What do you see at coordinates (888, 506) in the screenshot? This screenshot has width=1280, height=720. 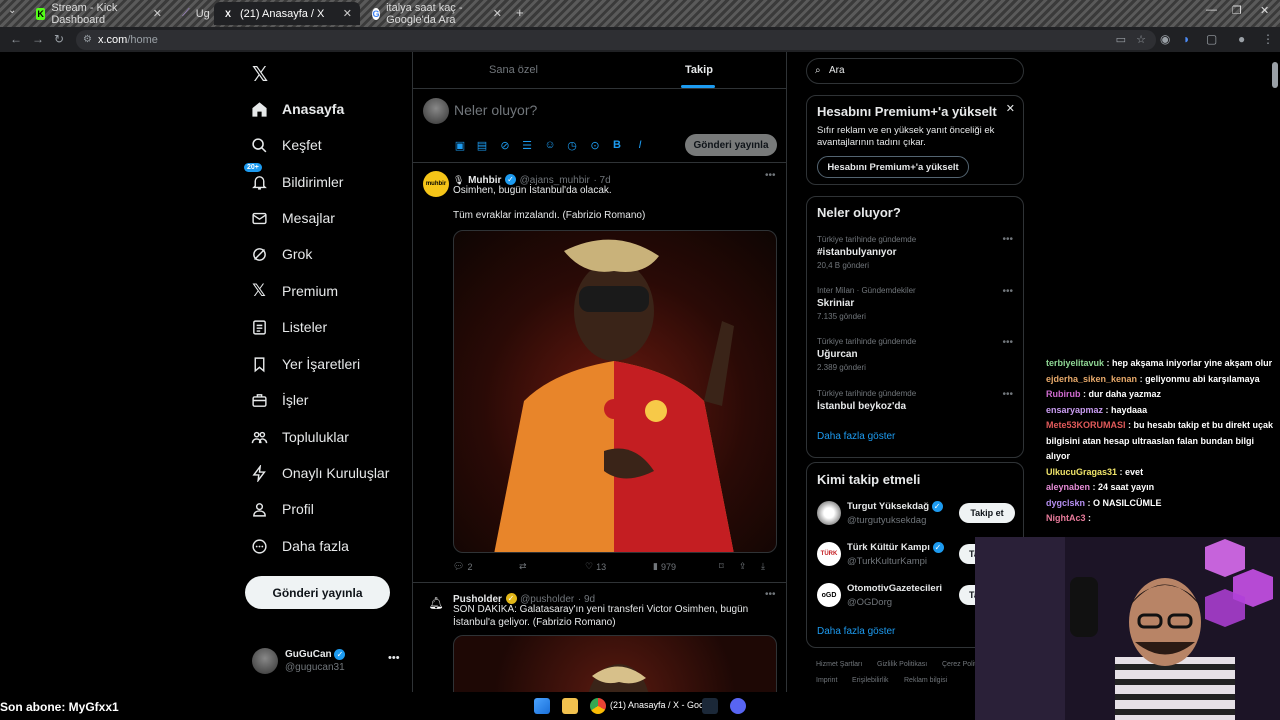 I see `suggested-user-name: Turgut Yüksekdağ` at bounding box center [888, 506].